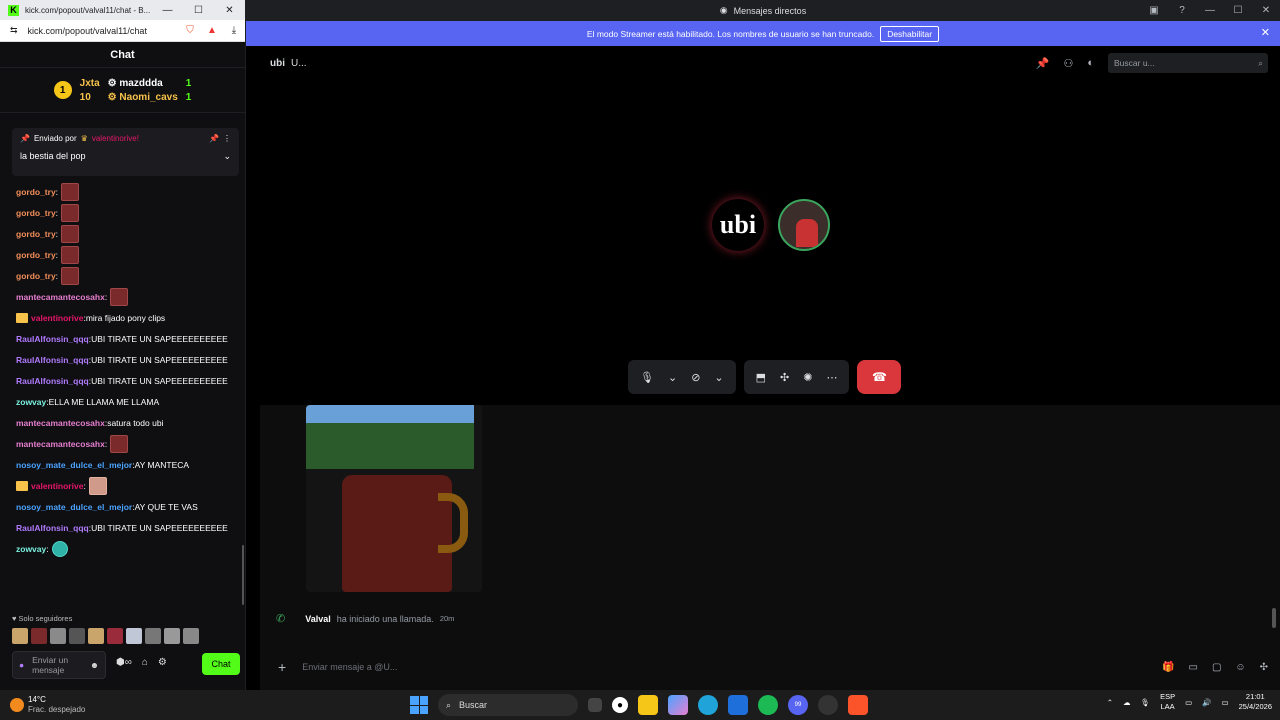 The image size is (1280, 720). What do you see at coordinates (508, 705) in the screenshot?
I see `taskbar-search: ⌕ Buscar` at bounding box center [508, 705].